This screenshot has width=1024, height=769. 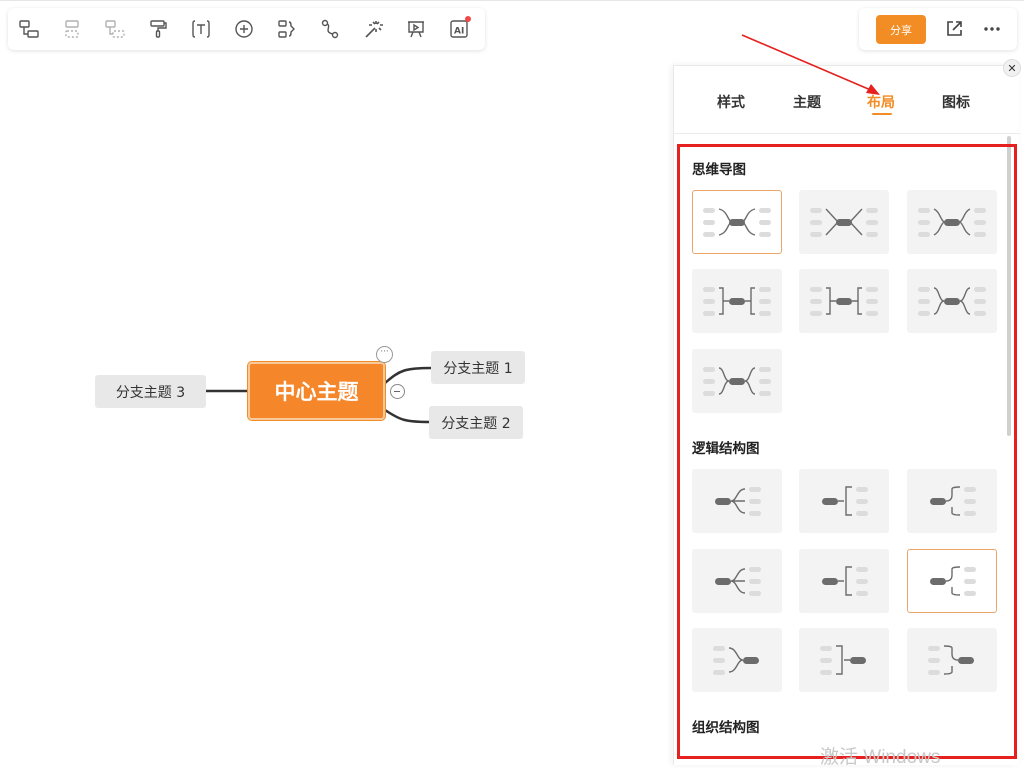 I want to click on active-tab-indicator, so click(x=882, y=114).